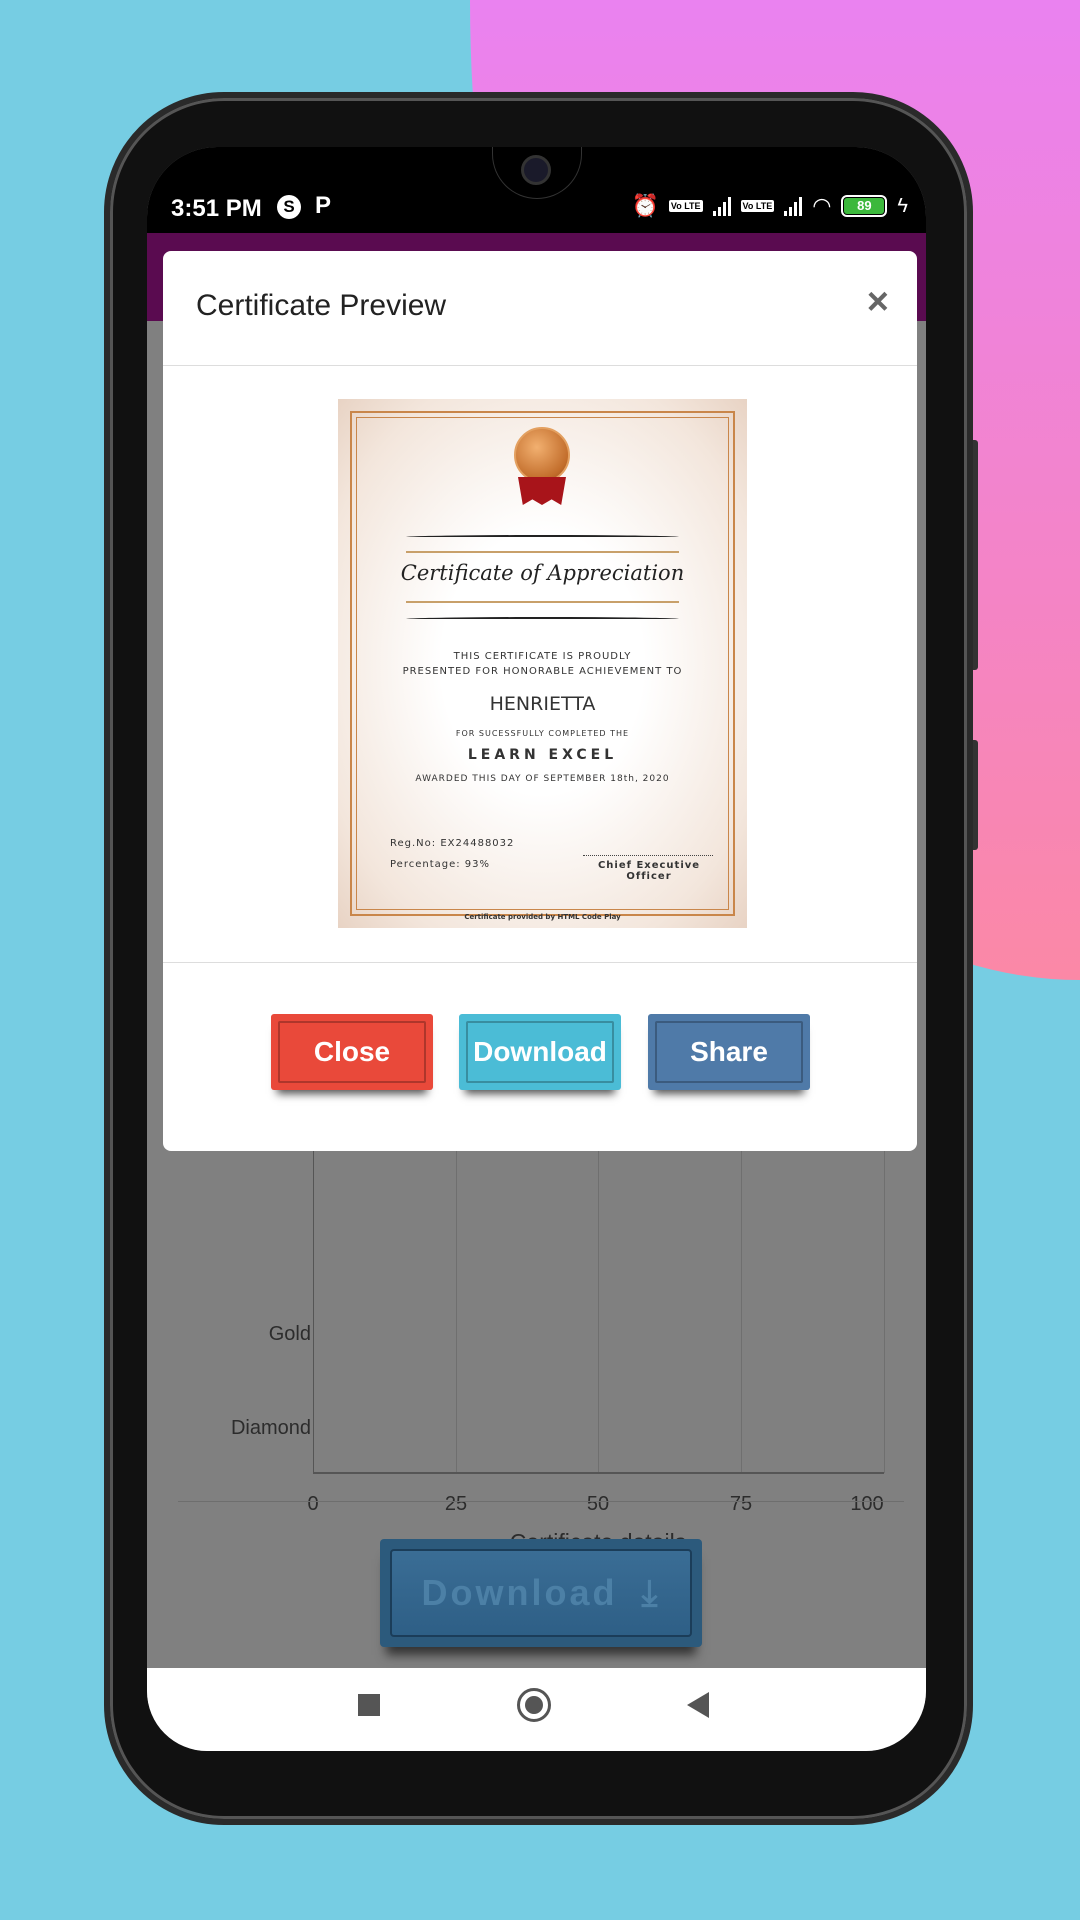  I want to click on download-certificate-button: Download, so click(540, 1052).